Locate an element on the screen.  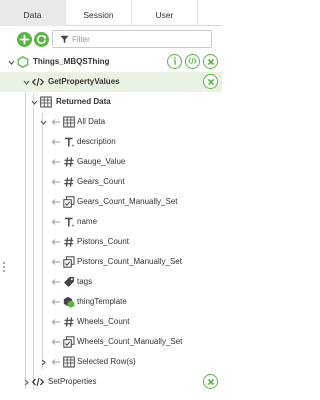
plus-icon is located at coordinates (24, 39).